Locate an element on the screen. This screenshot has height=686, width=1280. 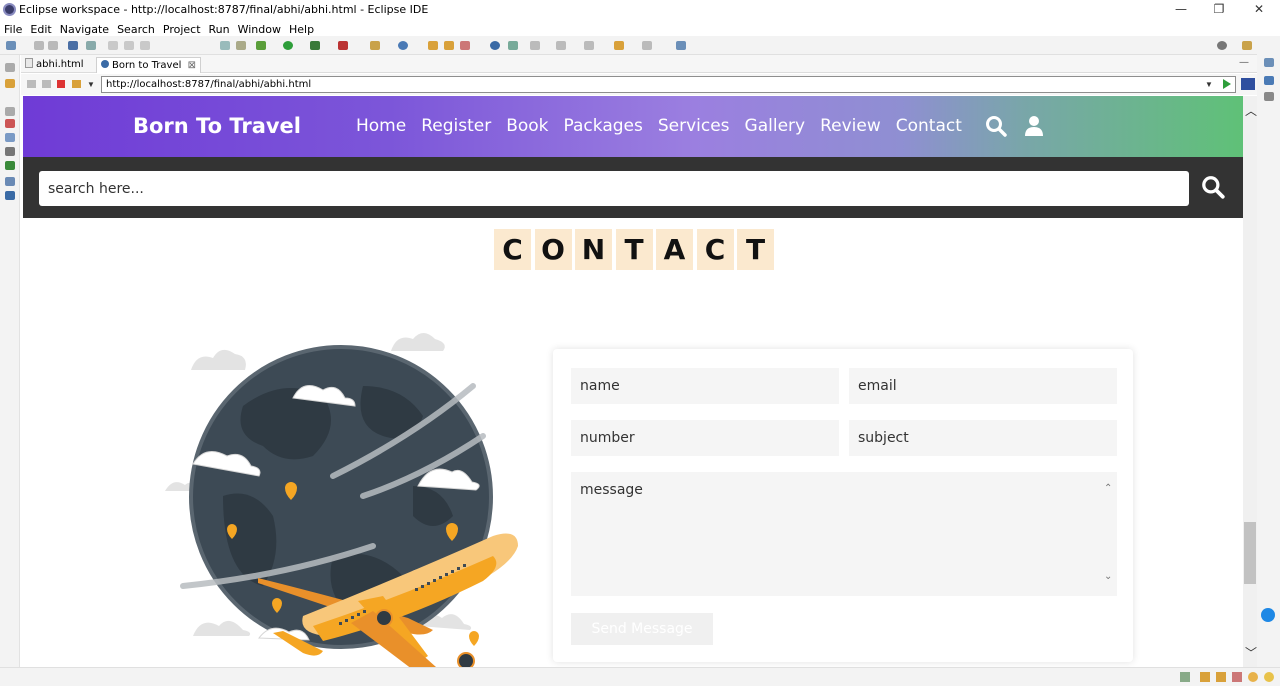
tab-abhi-html: abhi.html is located at coordinates (54, 65).